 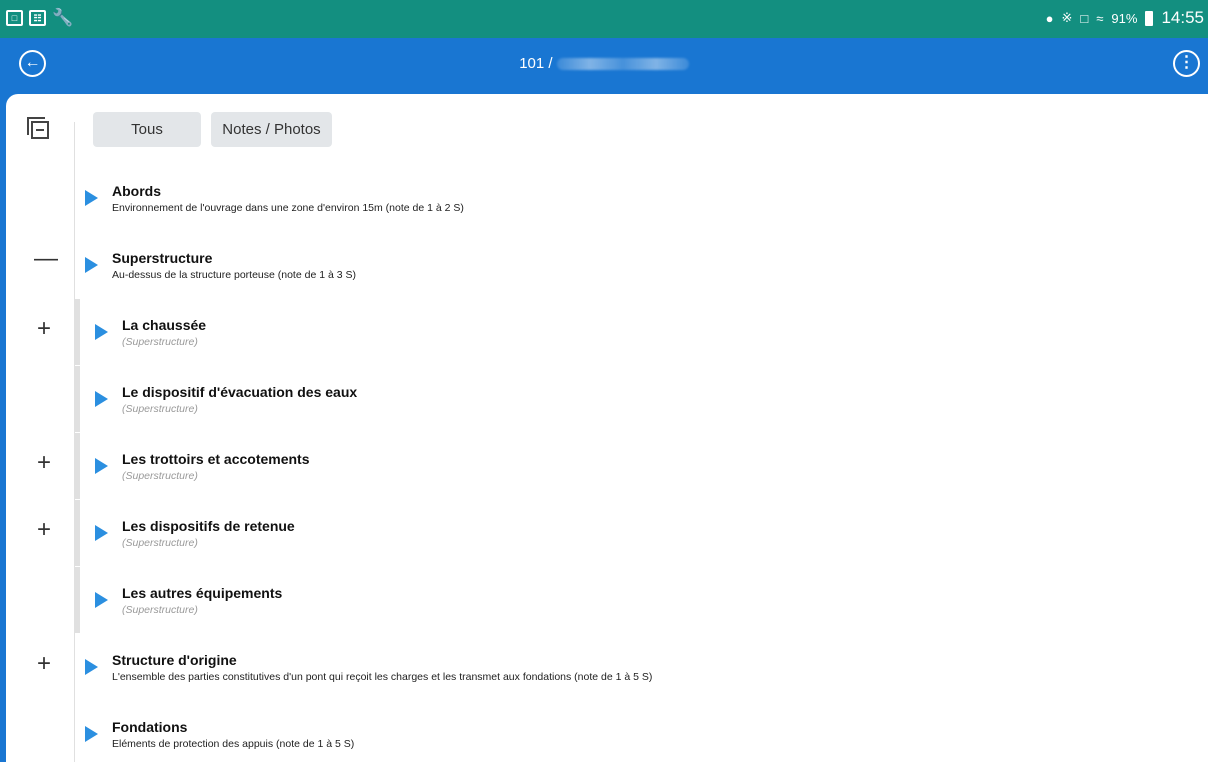 What do you see at coordinates (46, 259) in the screenshot?
I see `collapse-icon: —` at bounding box center [46, 259].